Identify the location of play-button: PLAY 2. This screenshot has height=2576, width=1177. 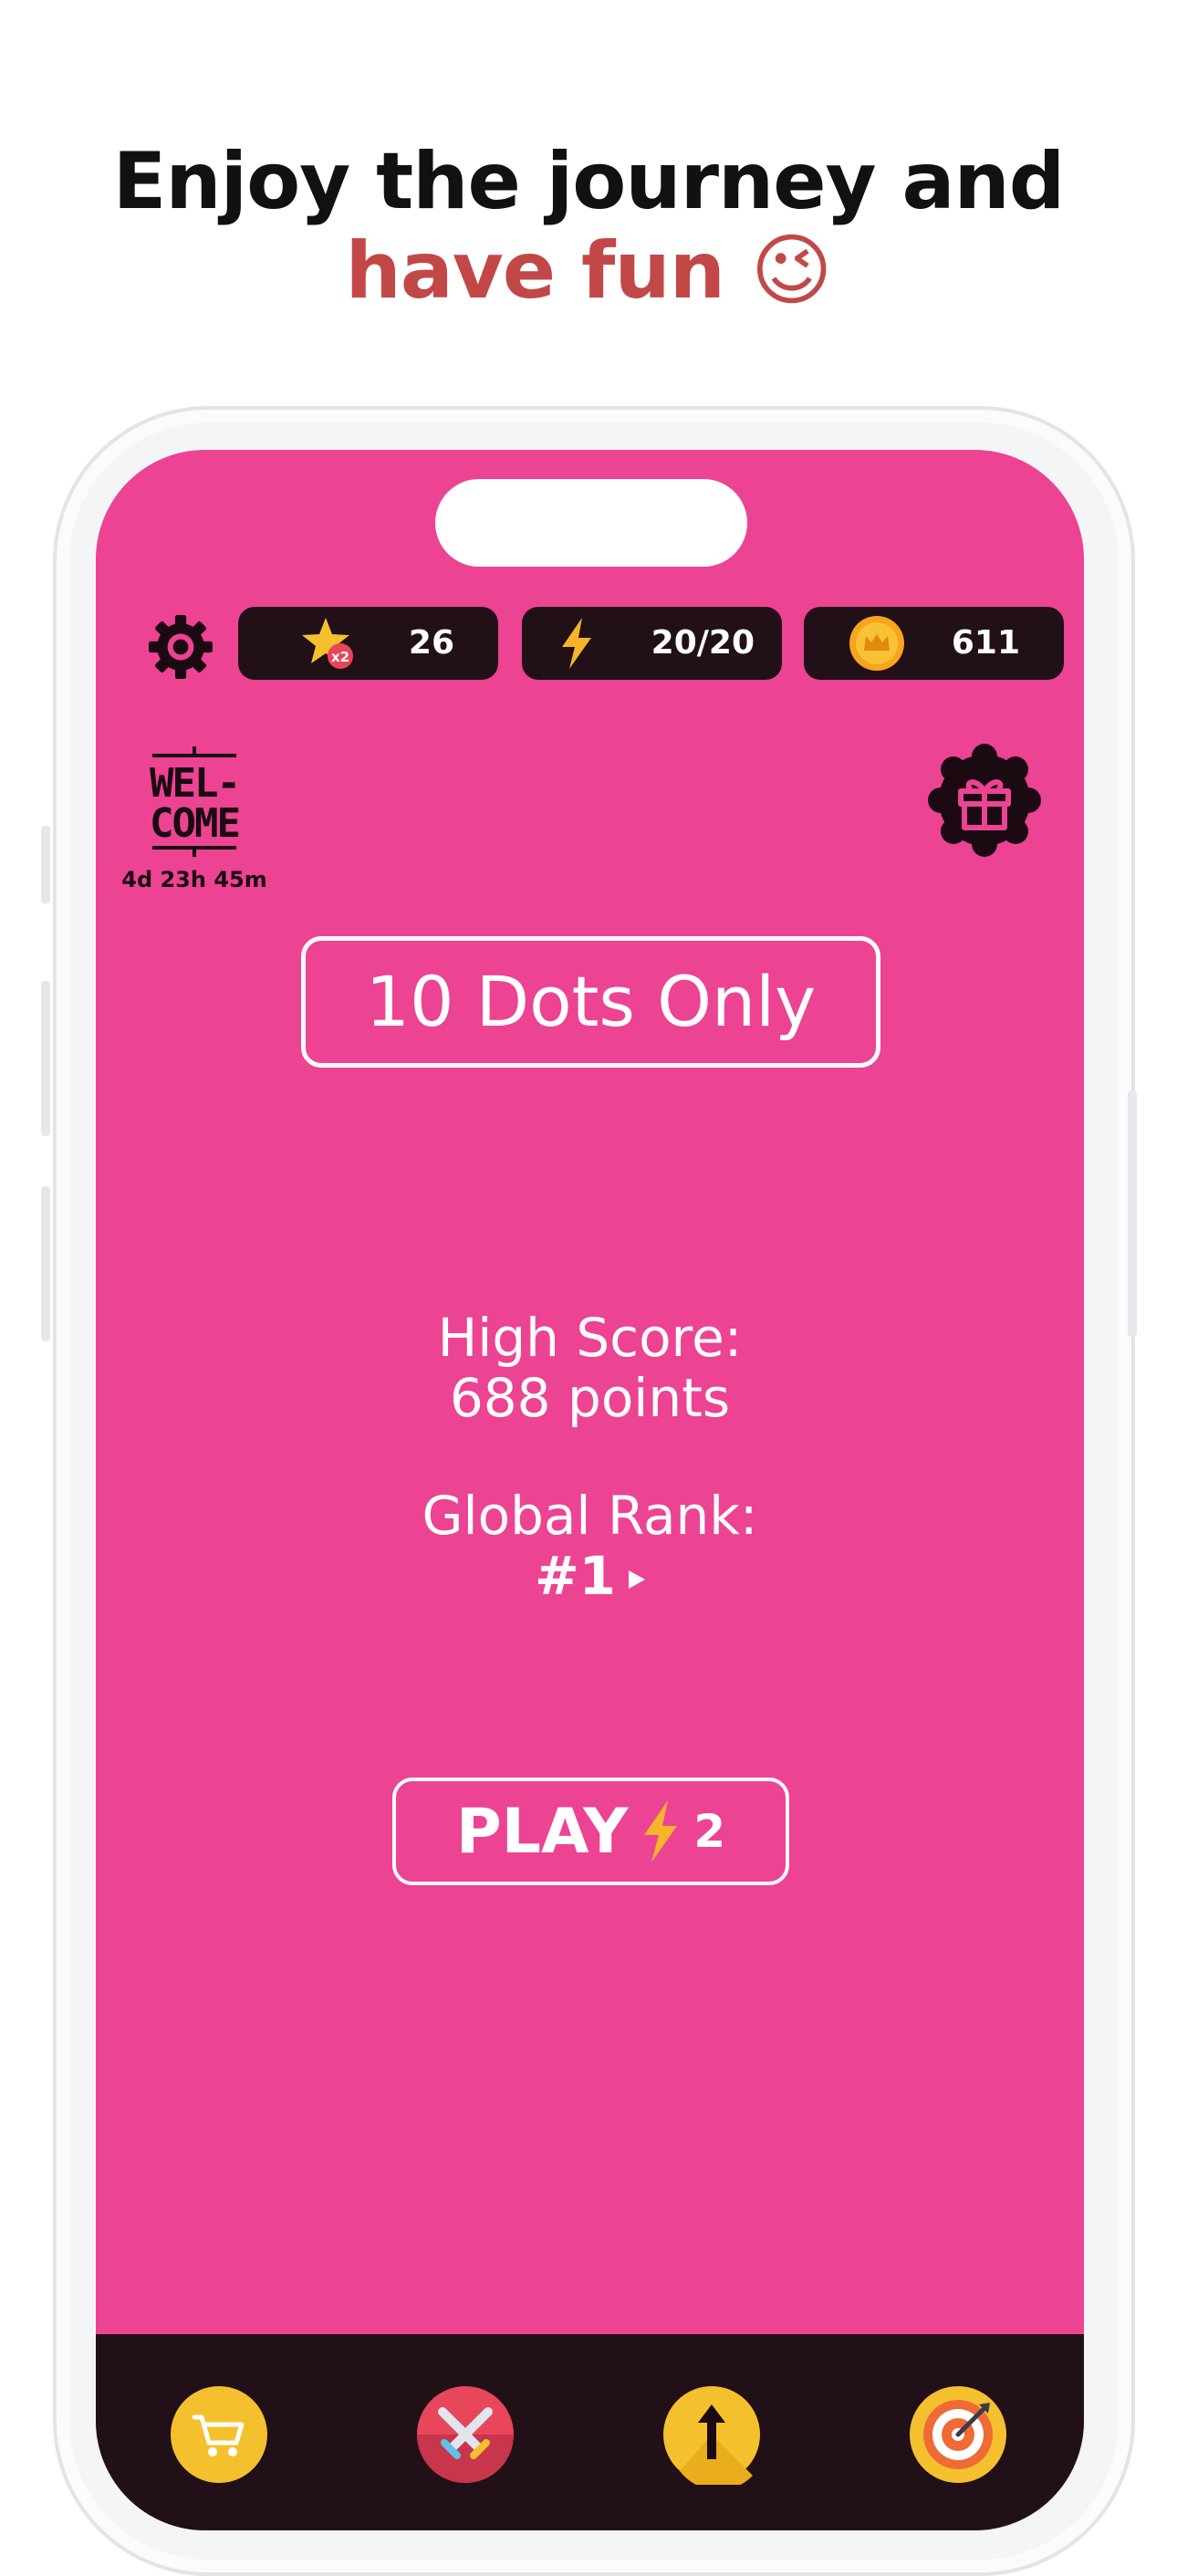
(591, 1831).